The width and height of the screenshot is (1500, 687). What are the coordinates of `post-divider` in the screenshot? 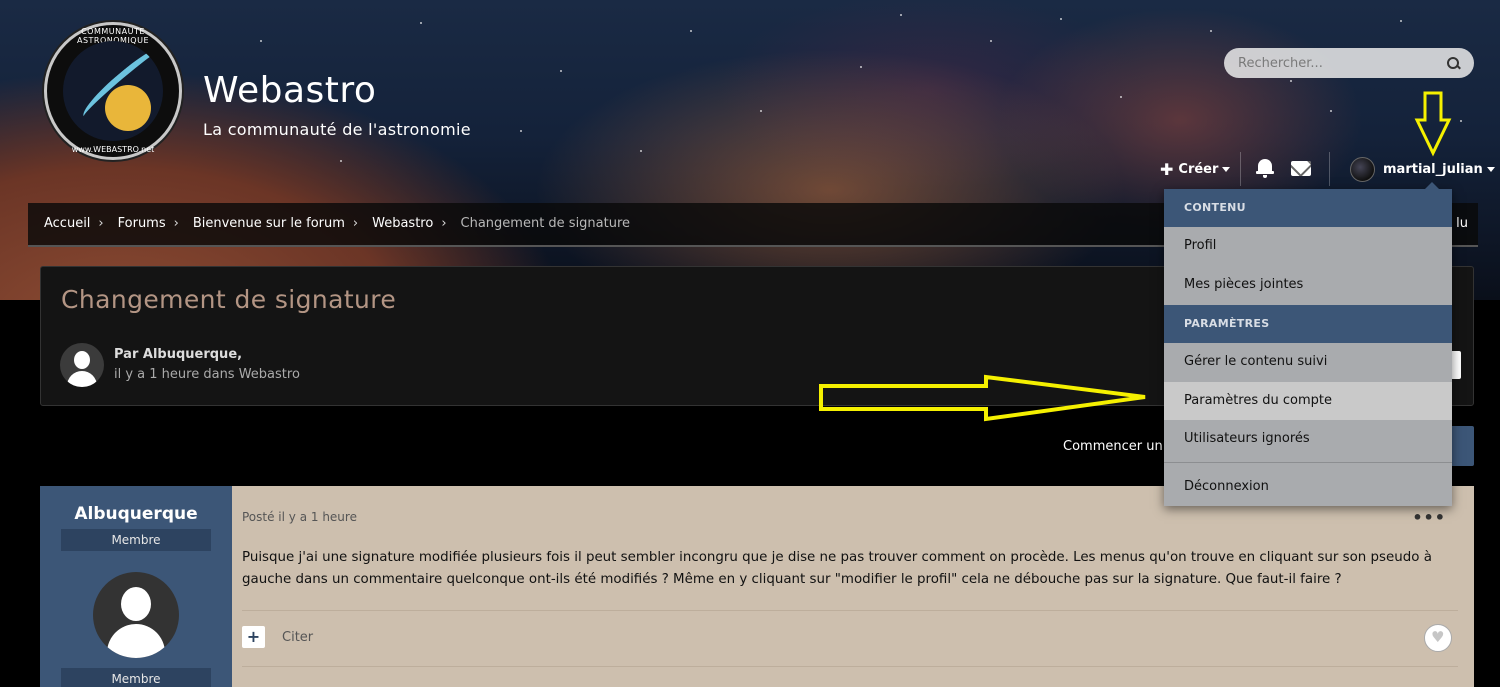 It's located at (850, 610).